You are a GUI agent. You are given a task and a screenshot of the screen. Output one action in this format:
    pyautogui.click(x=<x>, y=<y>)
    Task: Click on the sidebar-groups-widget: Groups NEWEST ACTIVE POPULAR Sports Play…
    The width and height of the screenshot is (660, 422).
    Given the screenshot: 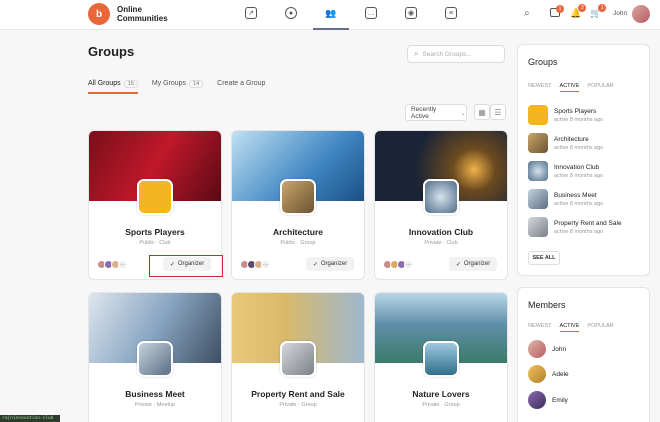 What is the action you would take?
    pyautogui.click(x=583, y=160)
    